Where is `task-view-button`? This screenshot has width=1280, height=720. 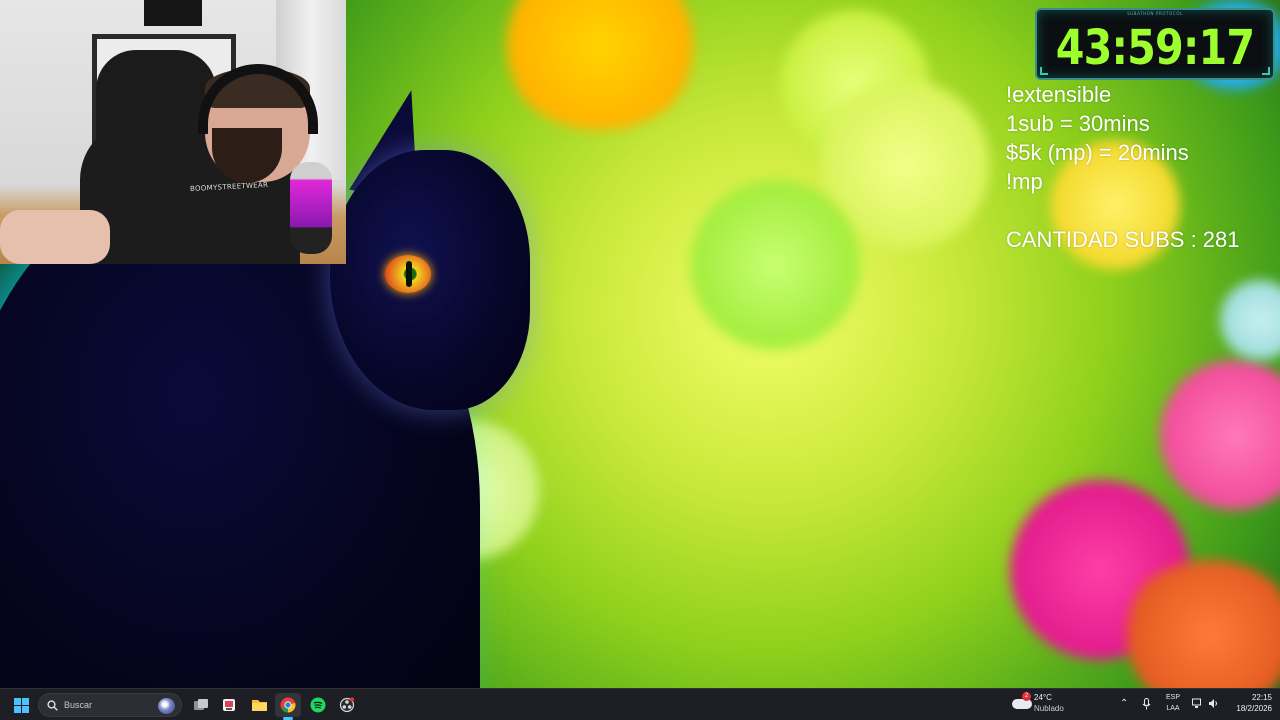 task-view-button is located at coordinates (201, 705).